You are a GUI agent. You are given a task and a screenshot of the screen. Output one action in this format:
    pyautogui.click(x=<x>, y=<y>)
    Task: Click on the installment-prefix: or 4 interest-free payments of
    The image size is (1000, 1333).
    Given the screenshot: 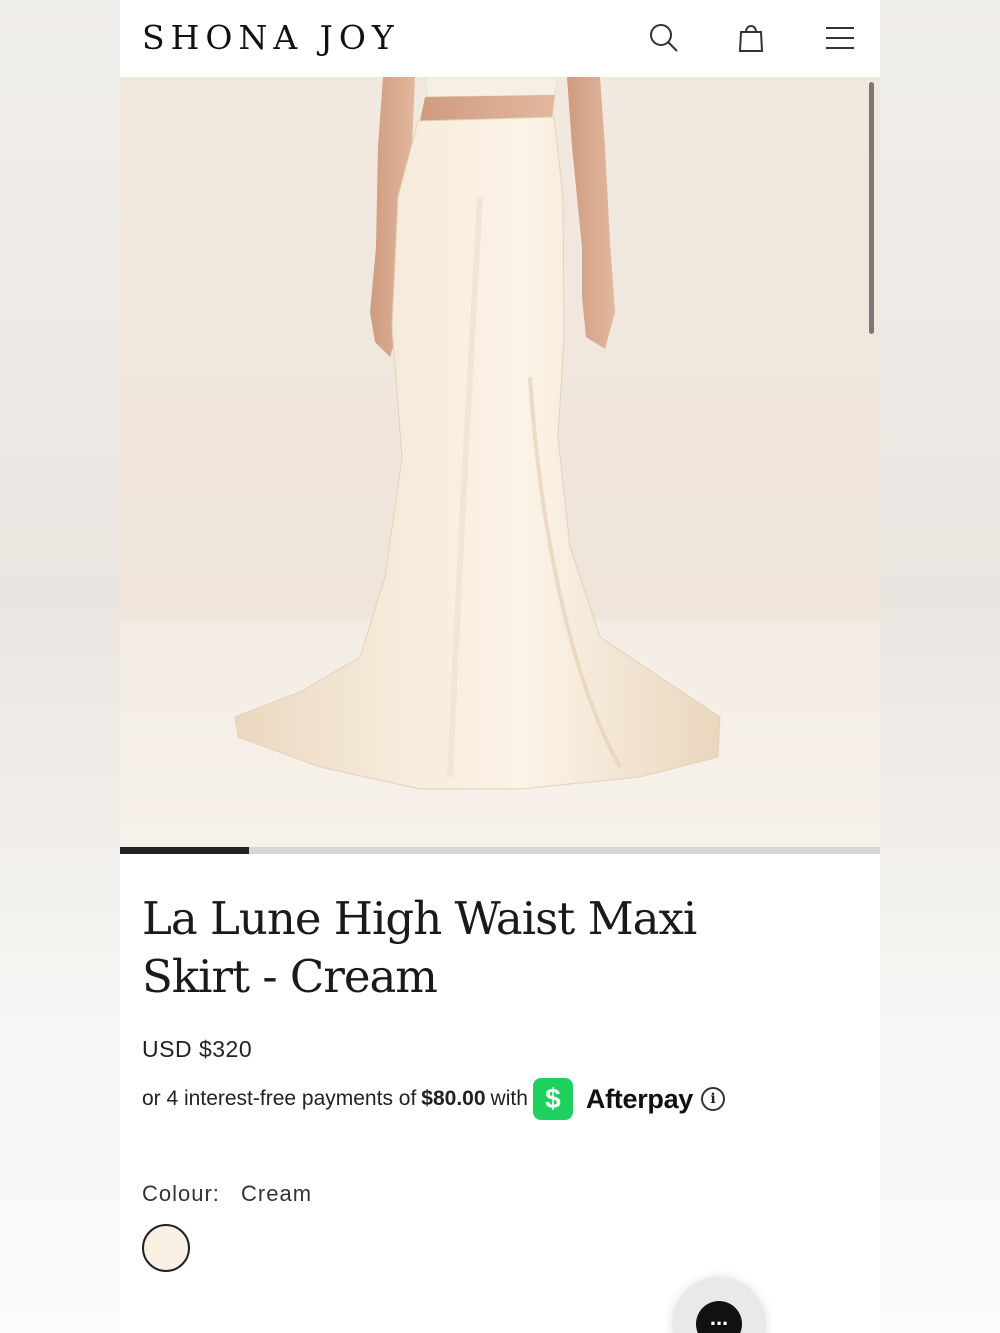 What is the action you would take?
    pyautogui.click(x=279, y=1098)
    